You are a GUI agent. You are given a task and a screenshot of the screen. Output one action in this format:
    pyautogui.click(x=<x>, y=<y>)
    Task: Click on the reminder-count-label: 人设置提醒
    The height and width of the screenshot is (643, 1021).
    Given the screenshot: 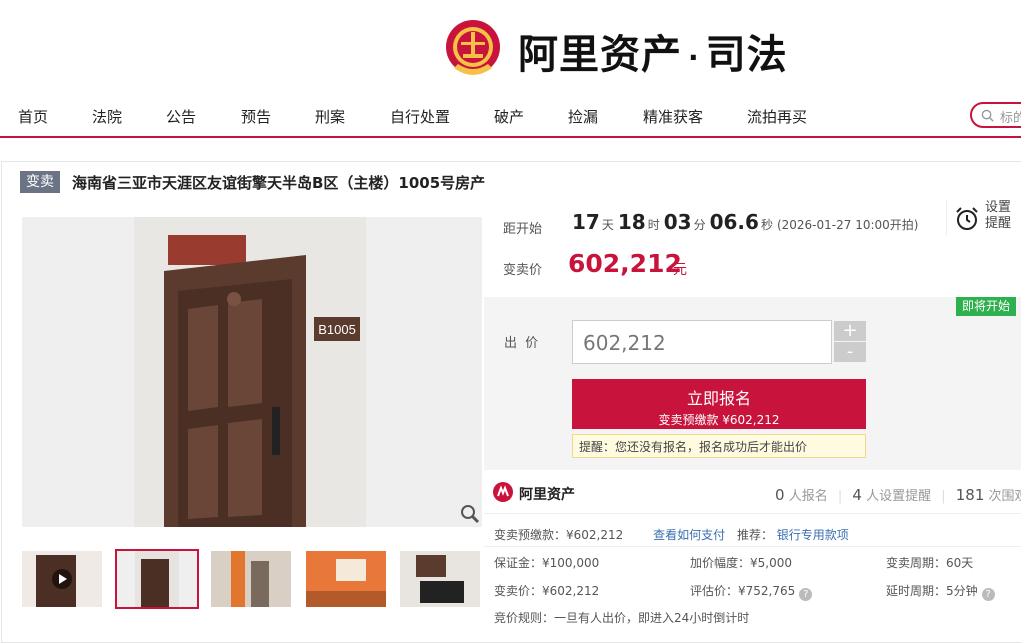 What is the action you would take?
    pyautogui.click(x=899, y=496)
    